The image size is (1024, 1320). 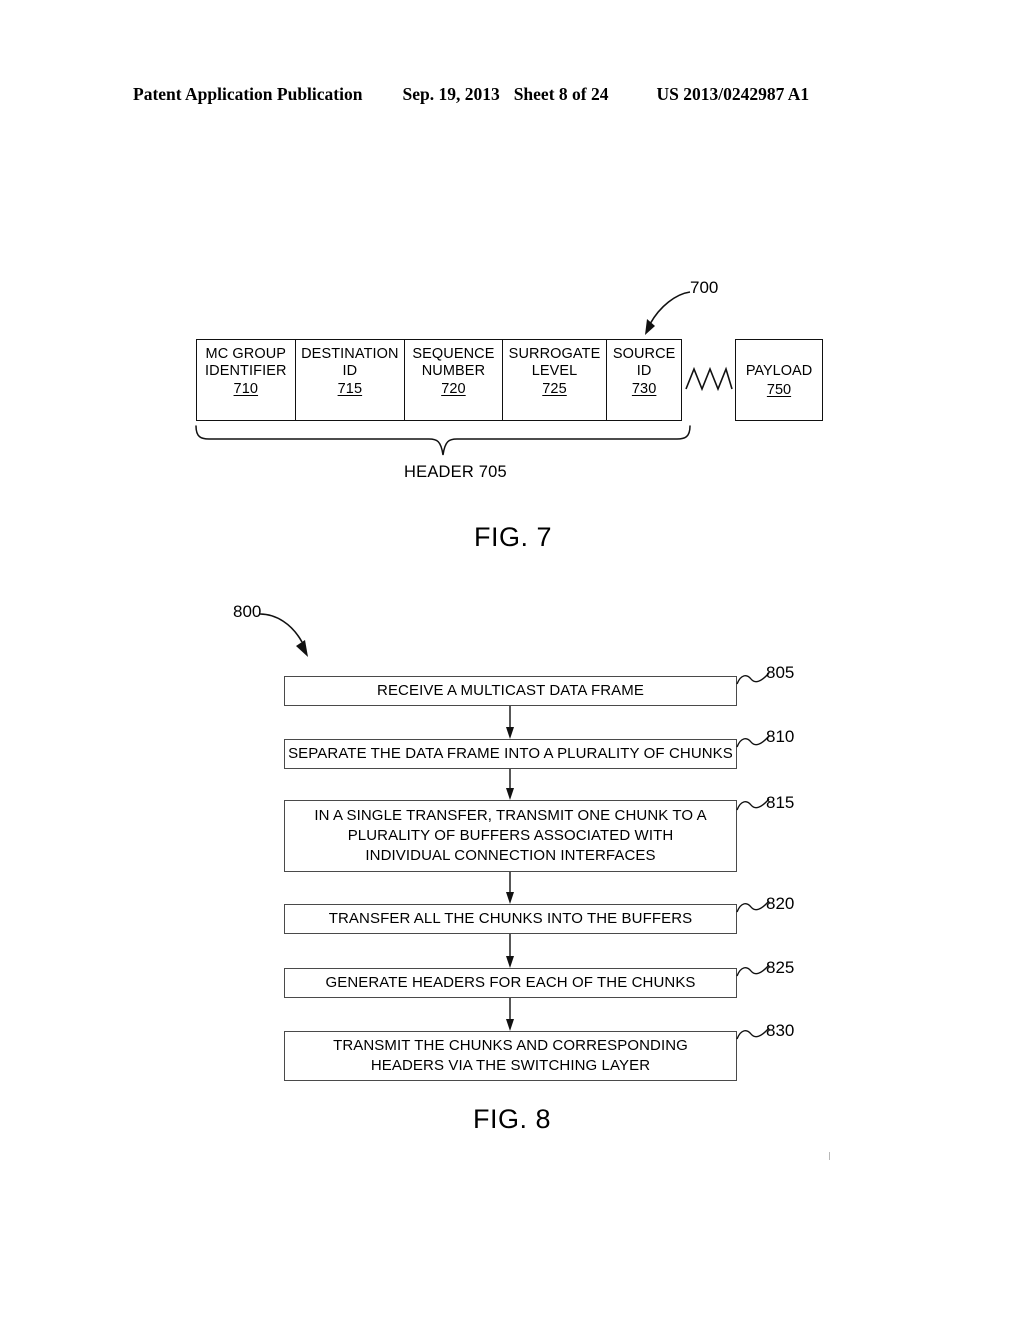 I want to click on flow-step-830-line2: HEADERS VIA THE SWITCHING LAYER, so click(x=510, y=1065).